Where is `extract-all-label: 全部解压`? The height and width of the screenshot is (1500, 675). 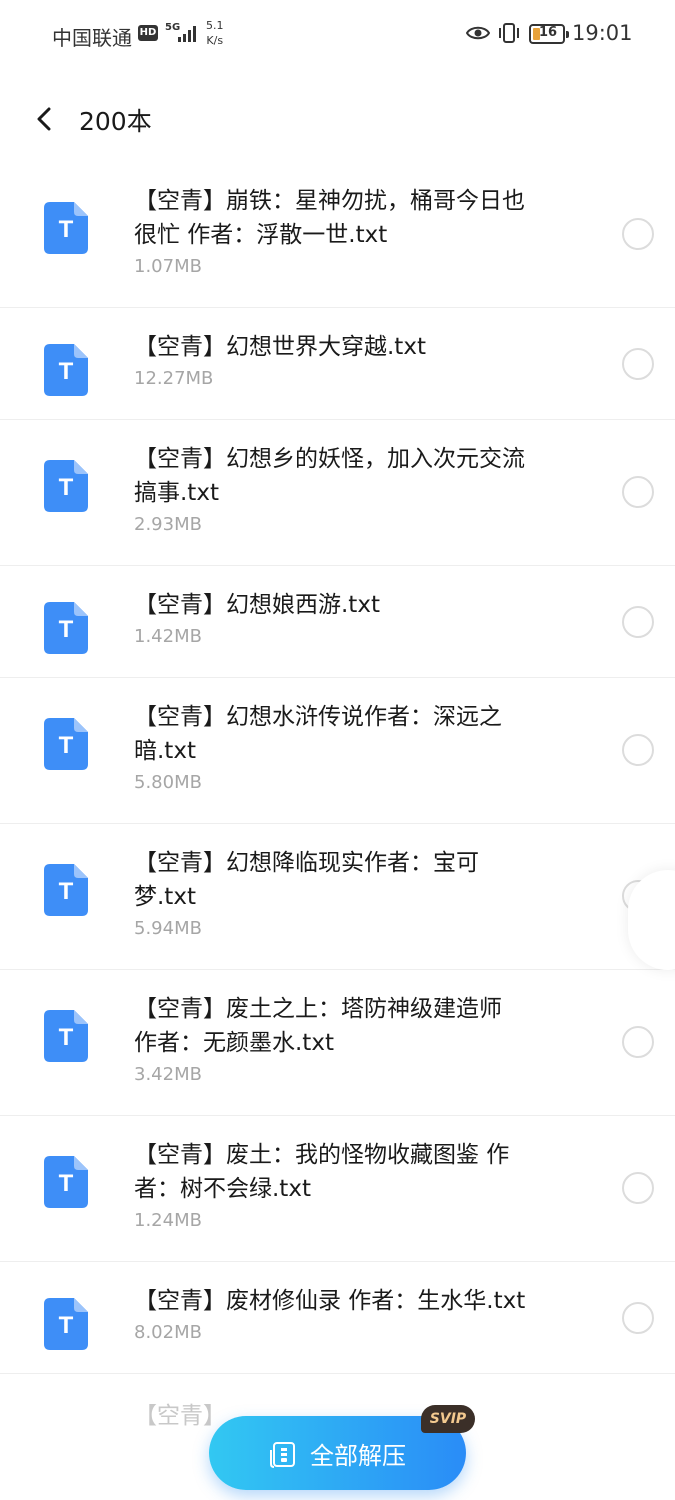 extract-all-label: 全部解压 is located at coordinates (358, 1456).